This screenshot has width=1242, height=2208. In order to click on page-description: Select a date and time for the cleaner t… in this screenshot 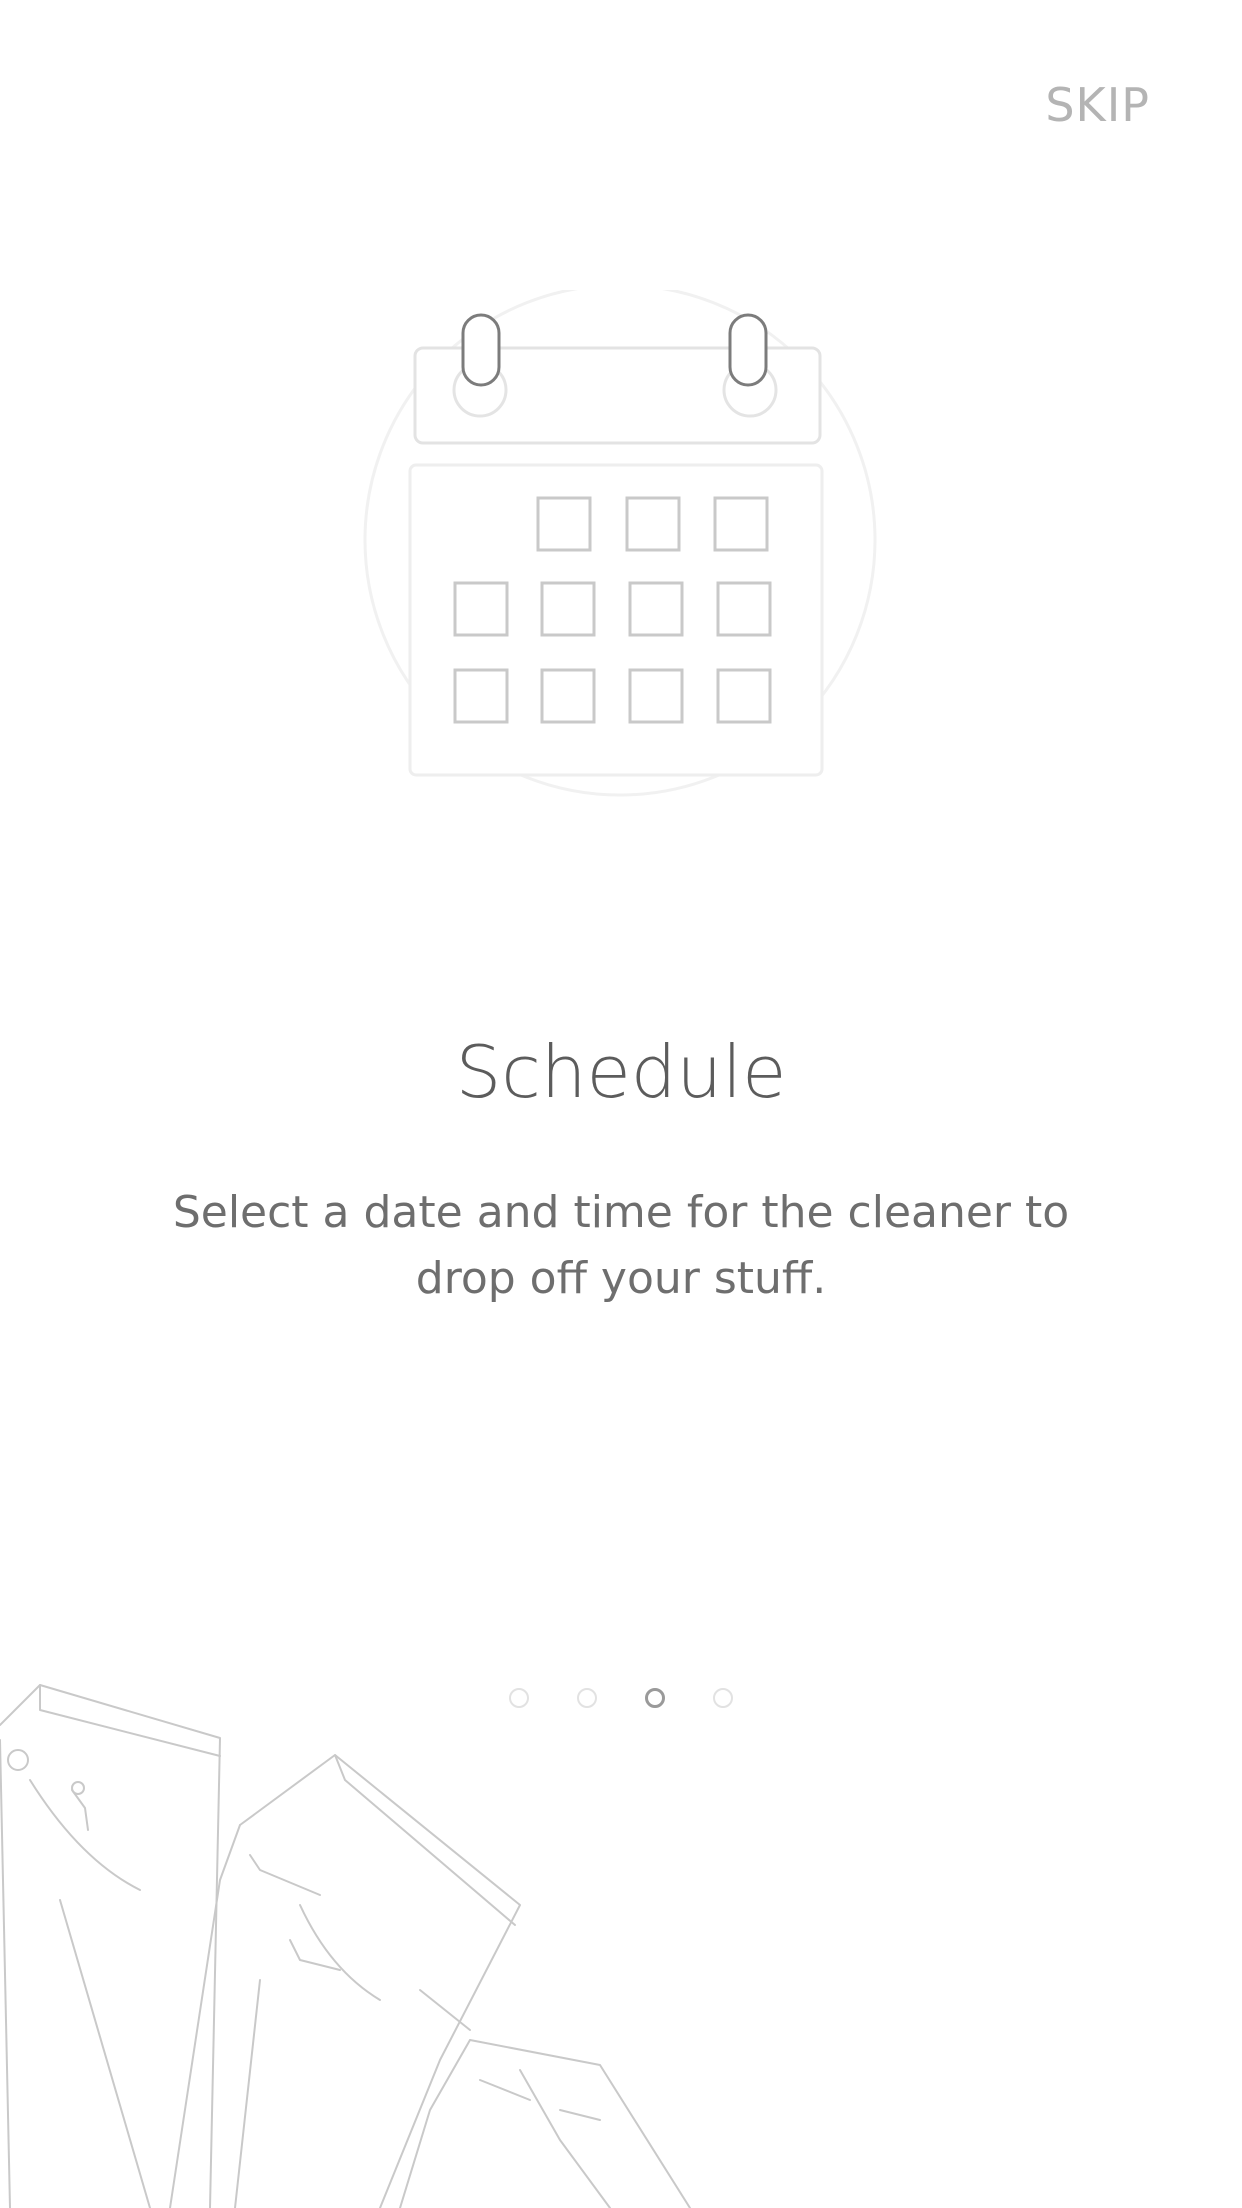, I will do `click(621, 1245)`.